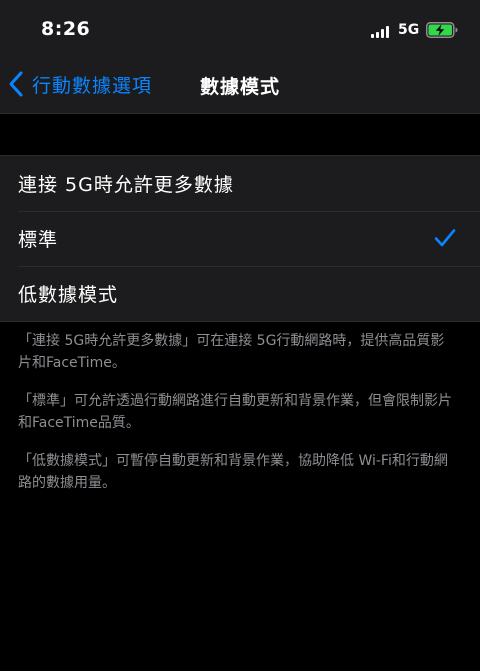  I want to click on option-allow-more-data-5g: 連接 5G時允許更多數據, so click(240, 183).